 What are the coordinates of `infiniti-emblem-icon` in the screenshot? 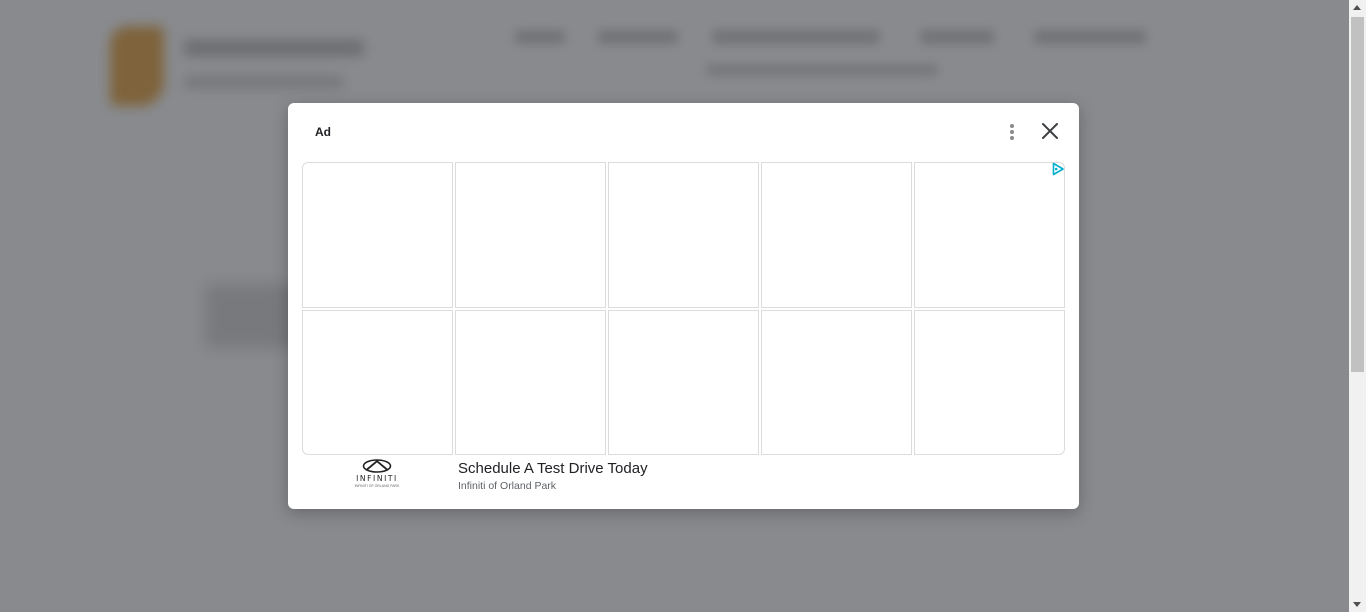 It's located at (377, 466).